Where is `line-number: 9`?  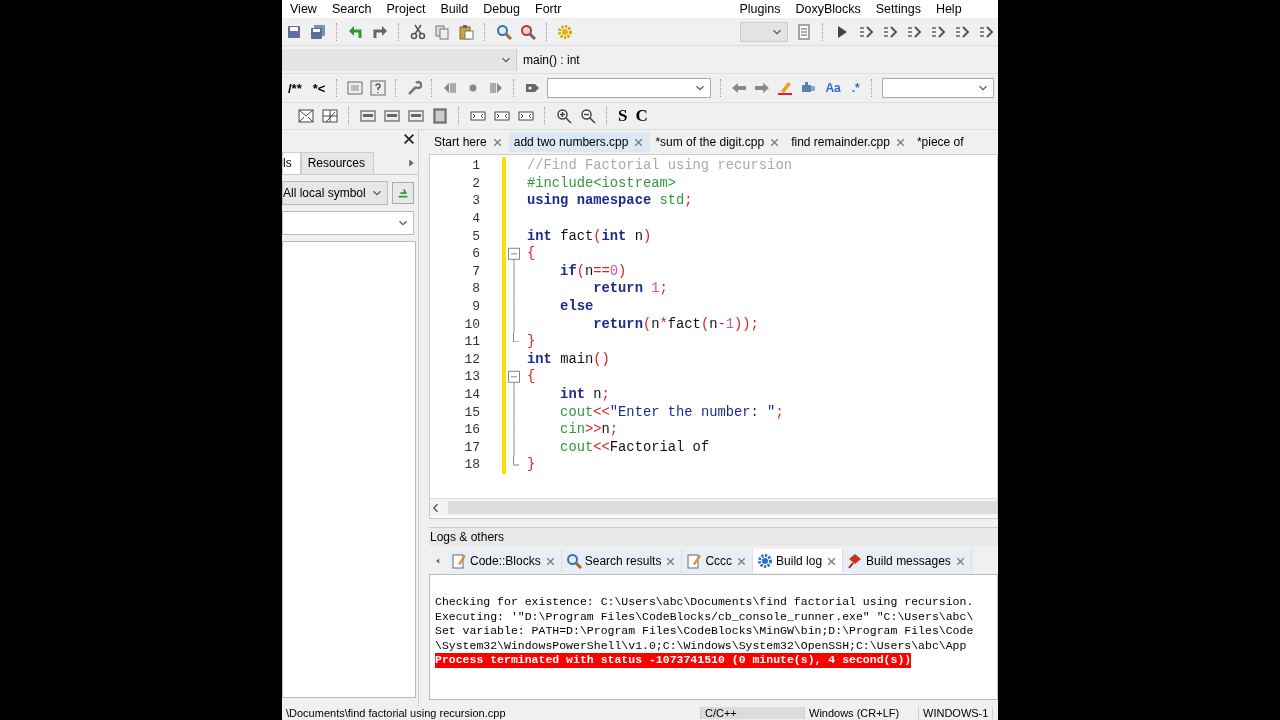
line-number: 9 is located at coordinates (476, 307).